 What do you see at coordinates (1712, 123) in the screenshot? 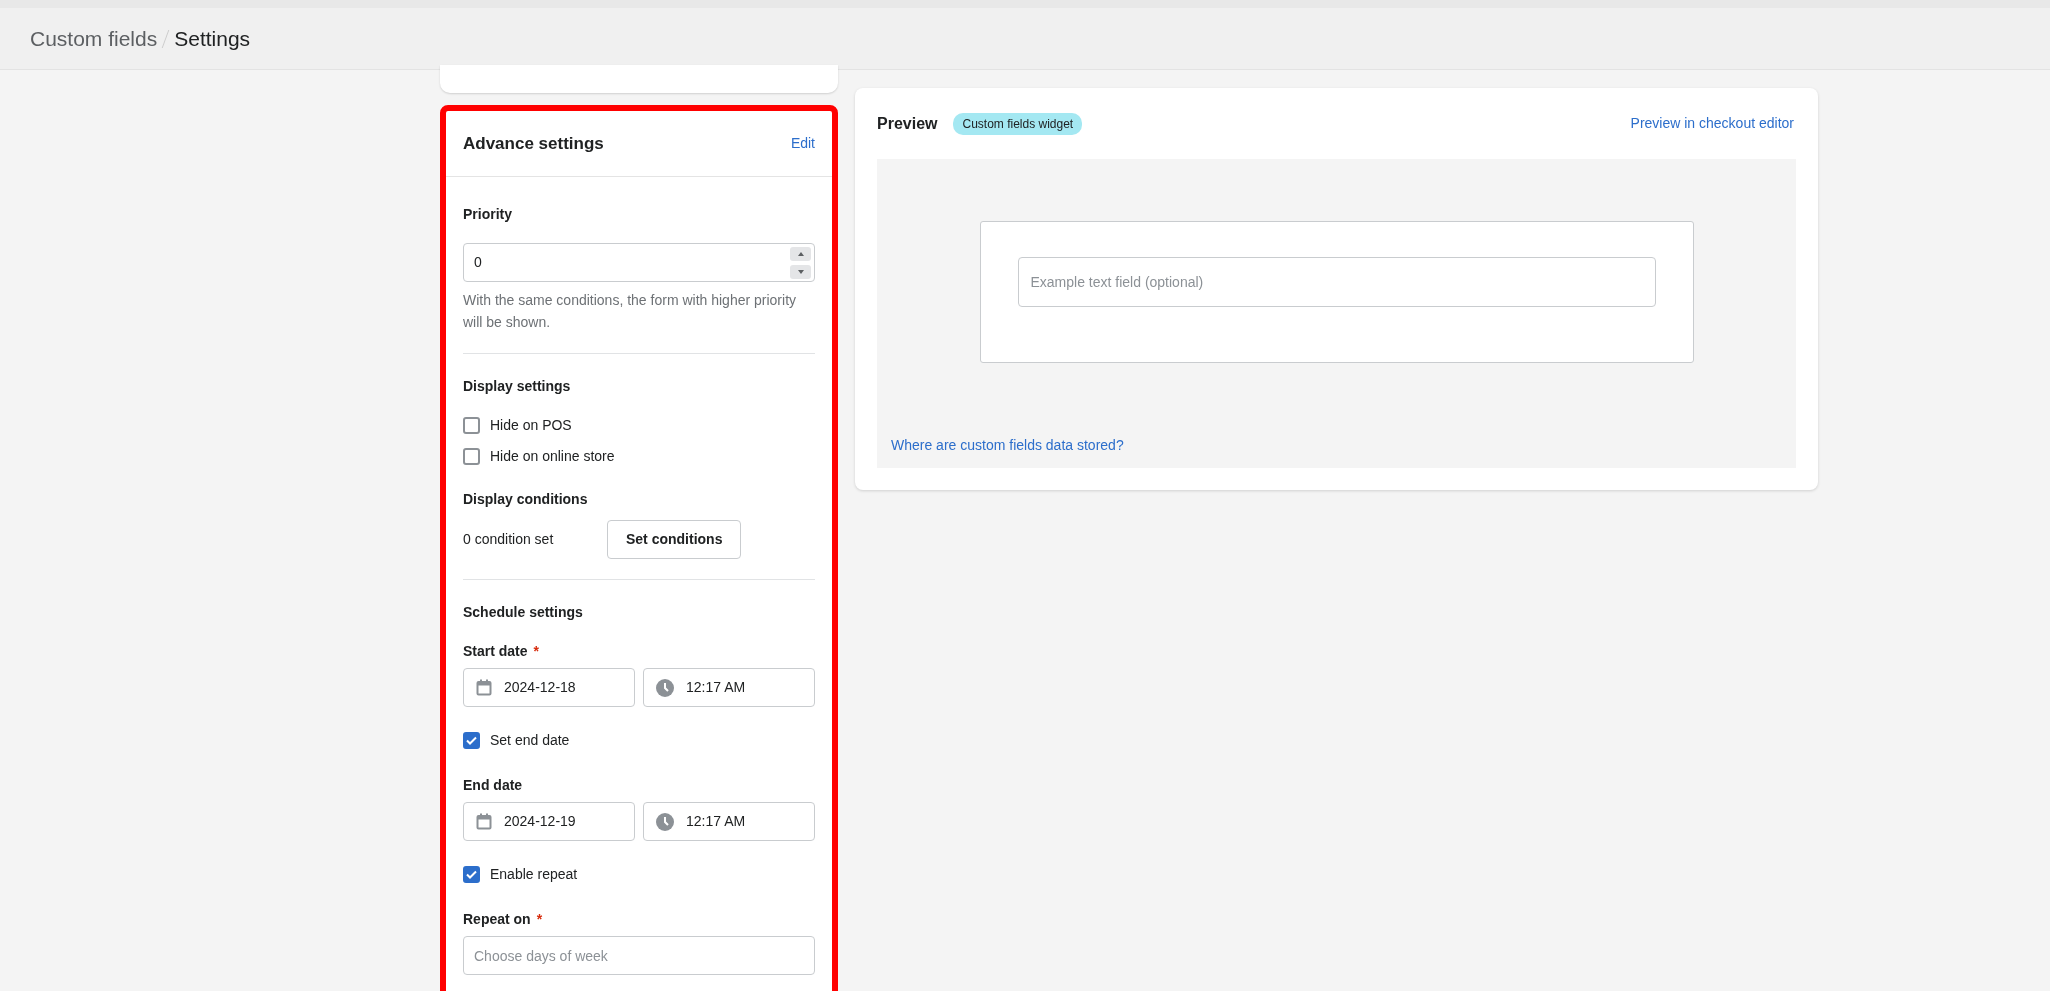
I see `preview-link: Preview in checkout editor` at bounding box center [1712, 123].